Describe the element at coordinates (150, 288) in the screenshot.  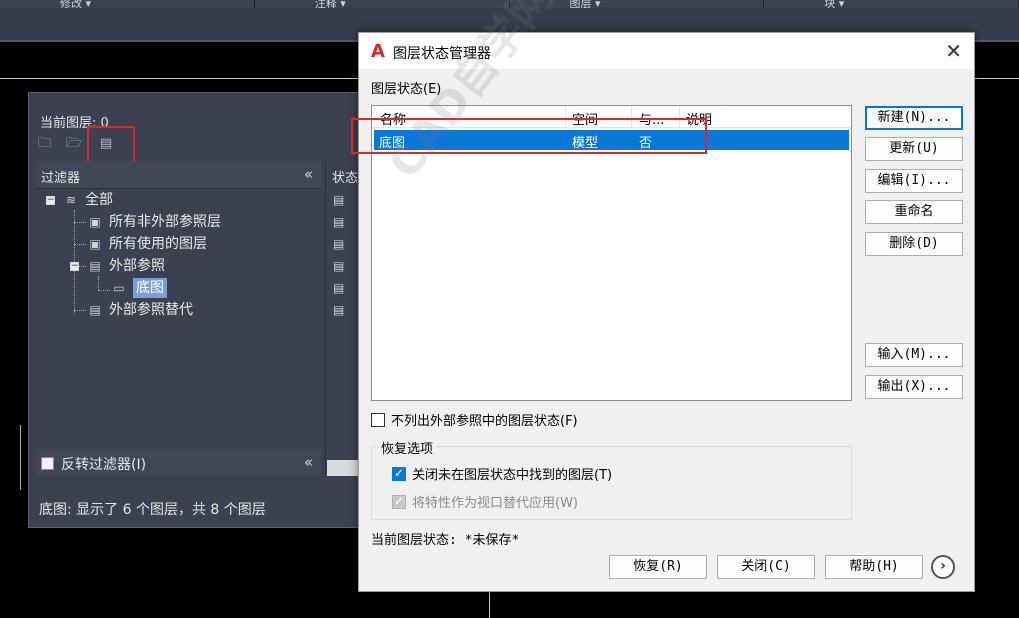
I see `tree-item-xref-child-label: 底图` at that location.